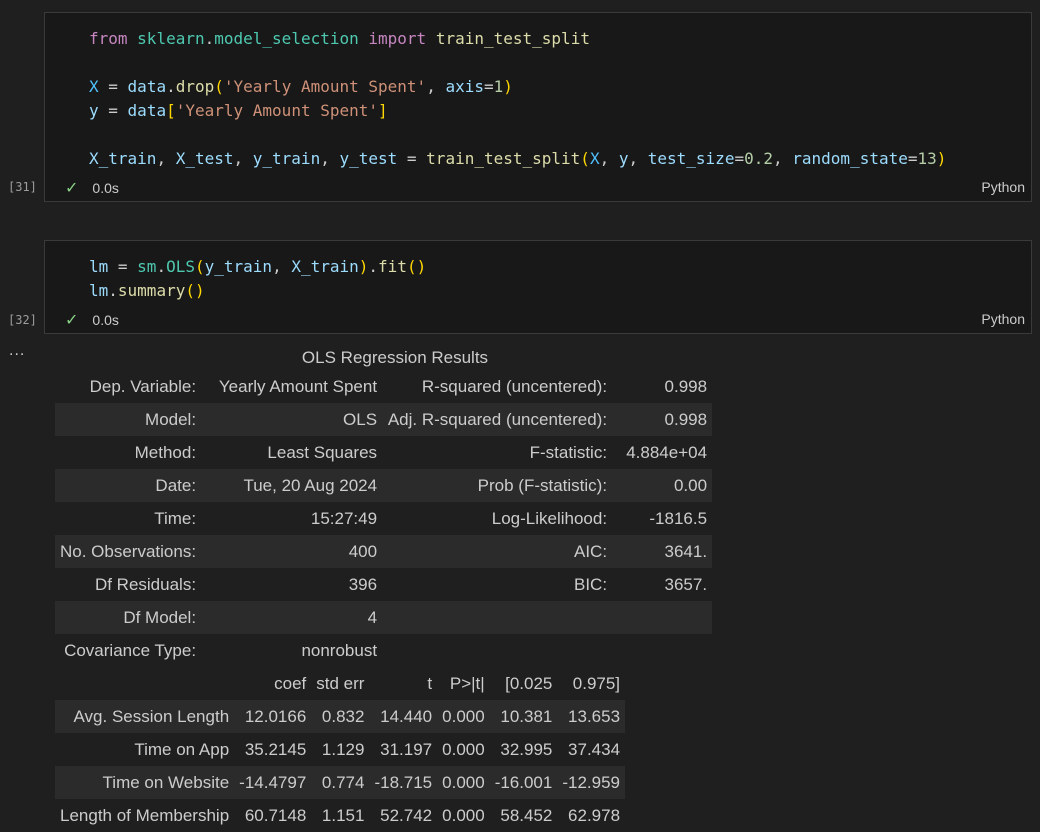 This screenshot has height=832, width=1040. Describe the element at coordinates (343, 716) in the screenshot. I see `table-cell: 0.832` at that location.